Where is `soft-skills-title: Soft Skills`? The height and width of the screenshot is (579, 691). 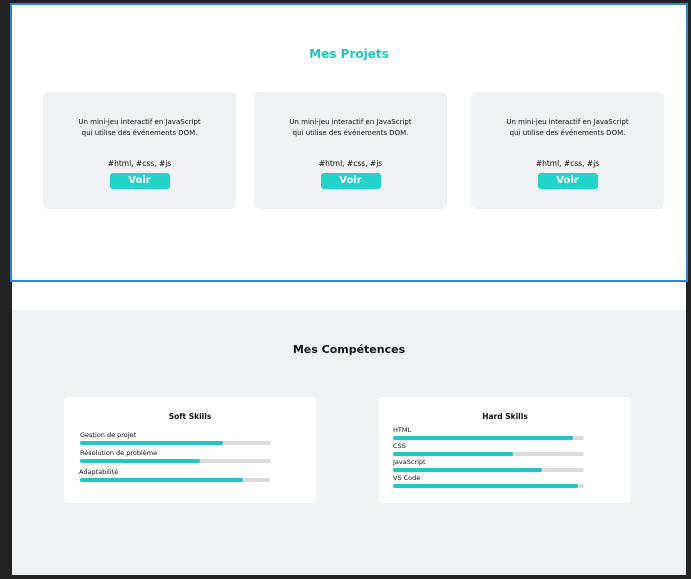 soft-skills-title: Soft Skills is located at coordinates (190, 416).